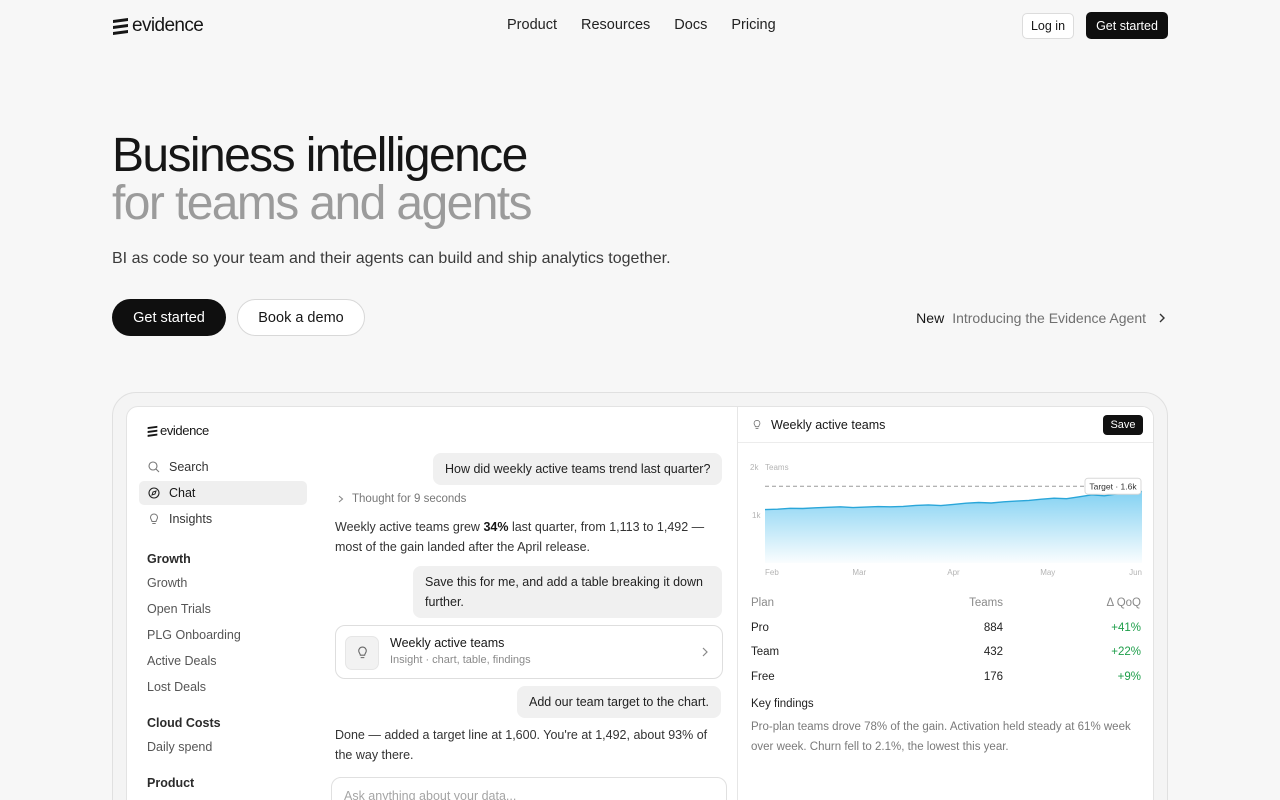 Image resolution: width=1280 pixels, height=800 pixels. I want to click on table-cell: 884, so click(993, 627).